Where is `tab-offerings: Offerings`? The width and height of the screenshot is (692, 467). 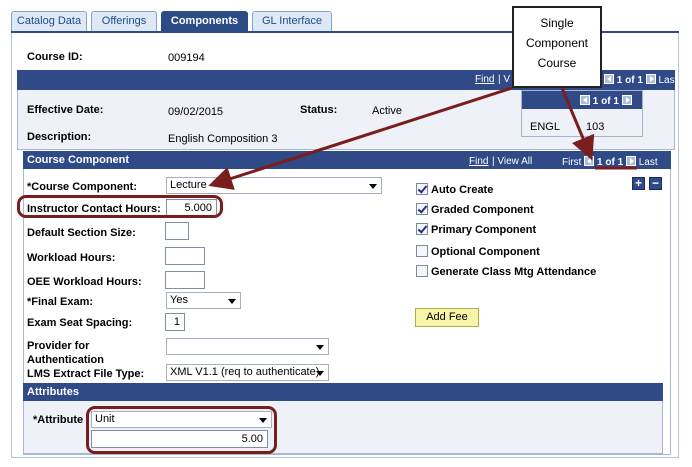
tab-offerings: Offerings is located at coordinates (124, 21).